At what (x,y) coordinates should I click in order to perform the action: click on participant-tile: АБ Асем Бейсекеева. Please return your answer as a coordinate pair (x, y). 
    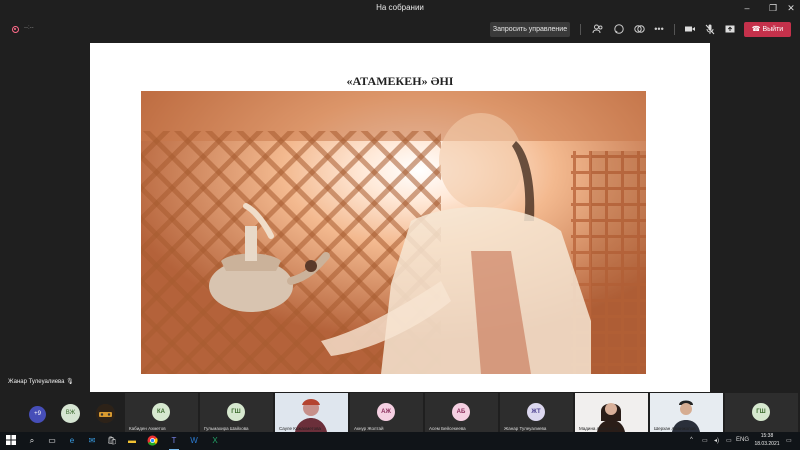
    Looking at the image, I should click on (461, 412).